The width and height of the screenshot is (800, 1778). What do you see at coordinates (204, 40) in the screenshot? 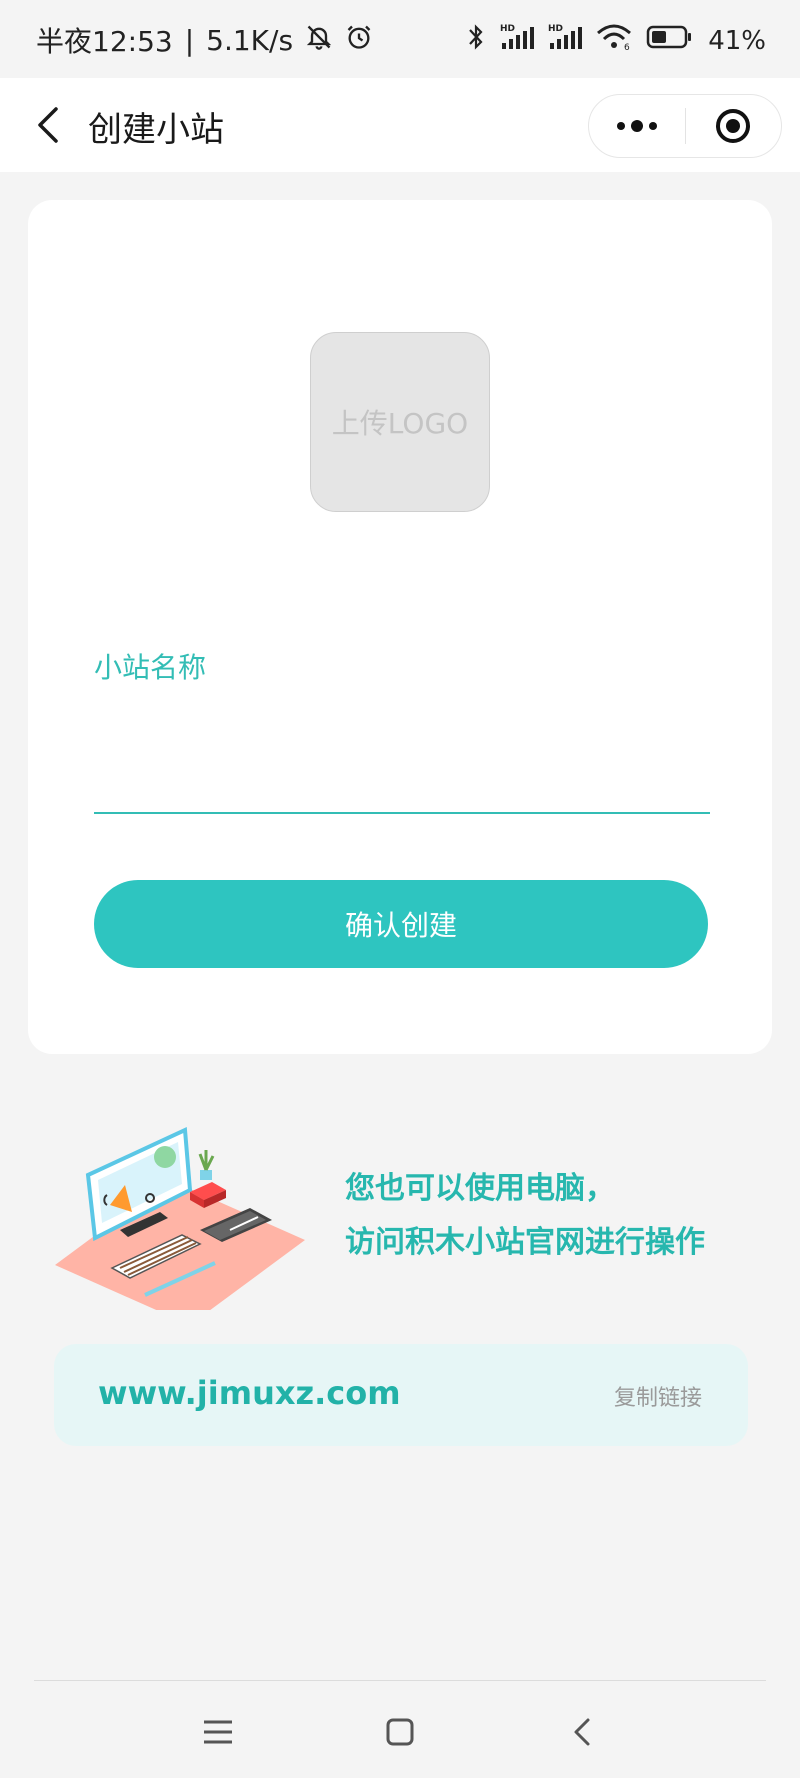
I see `status-left: 半夜12:53 | 5.1K/s` at bounding box center [204, 40].